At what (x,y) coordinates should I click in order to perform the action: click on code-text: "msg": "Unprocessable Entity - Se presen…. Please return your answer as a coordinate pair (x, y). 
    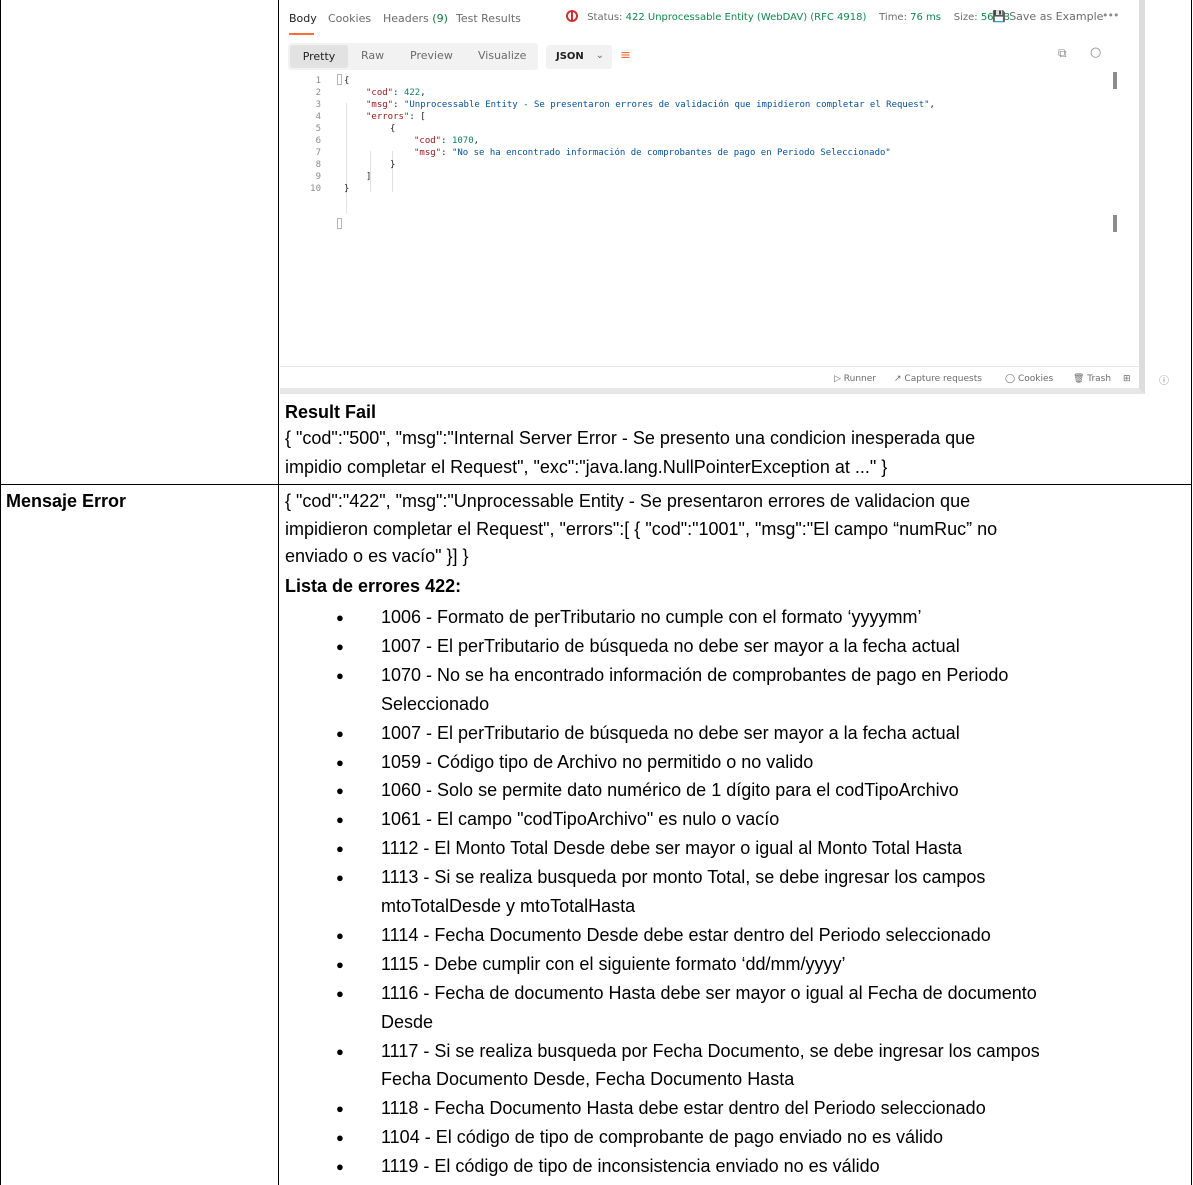
    Looking at the image, I should click on (650, 105).